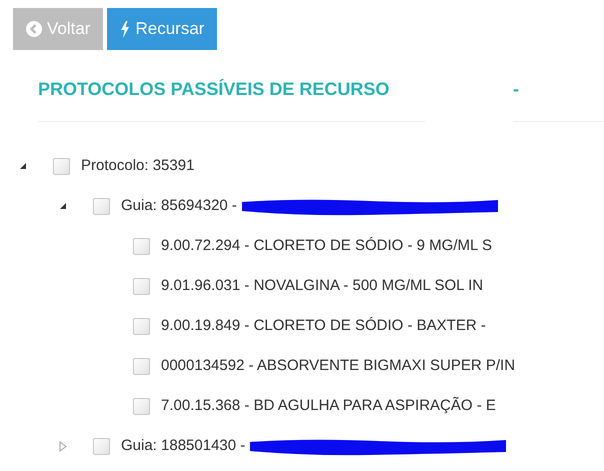  I want to click on tree-item-label: 9.01.96.031 - NOVALGINA - 500 MG/ML SOL IN, so click(322, 286).